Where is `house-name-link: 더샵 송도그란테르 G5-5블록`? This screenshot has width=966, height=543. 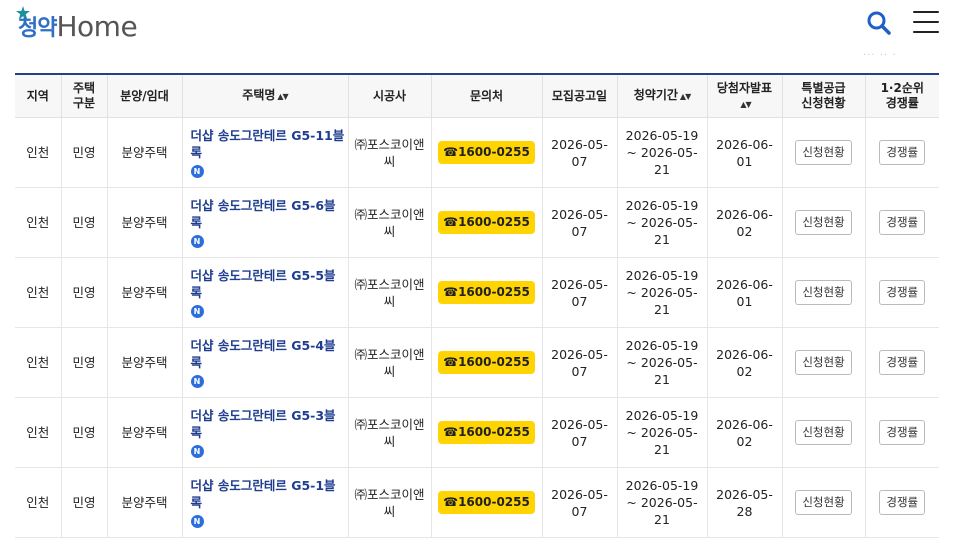 house-name-link: 더샵 송도그란테르 G5-5블록 is located at coordinates (268, 284).